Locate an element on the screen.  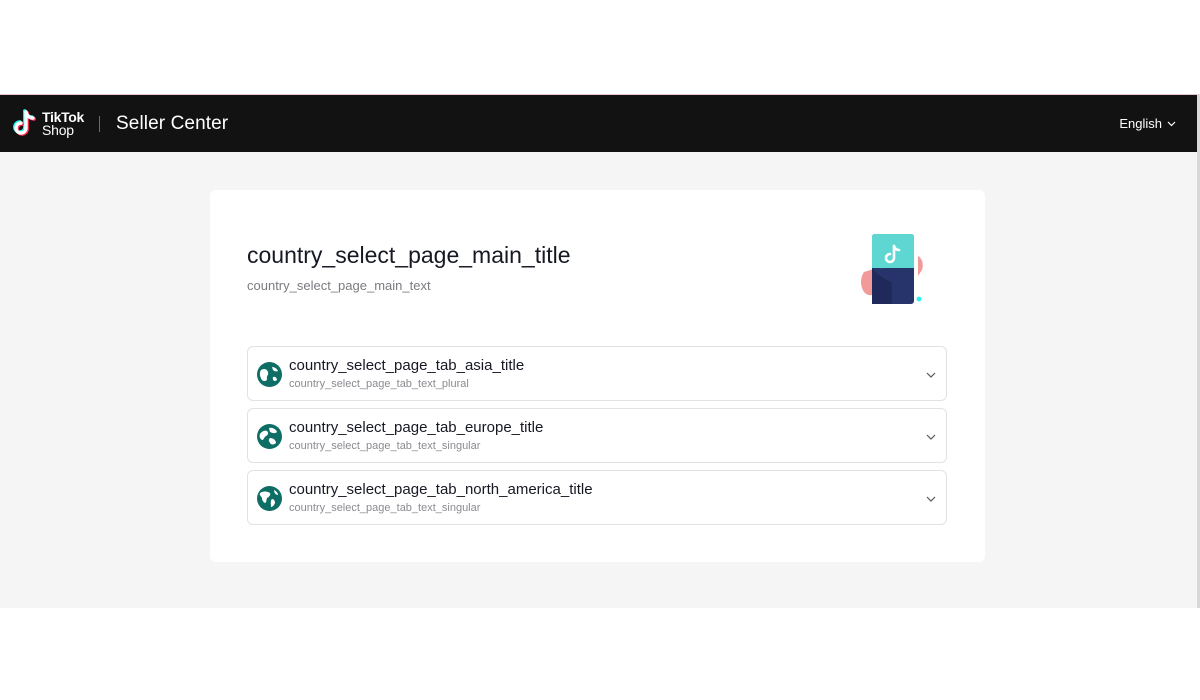
language-label: English is located at coordinates (1140, 123).